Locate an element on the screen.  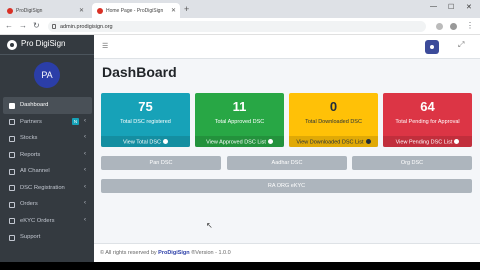
browser-tab: ProDigiSign ✕ is located at coordinates (45, 10).